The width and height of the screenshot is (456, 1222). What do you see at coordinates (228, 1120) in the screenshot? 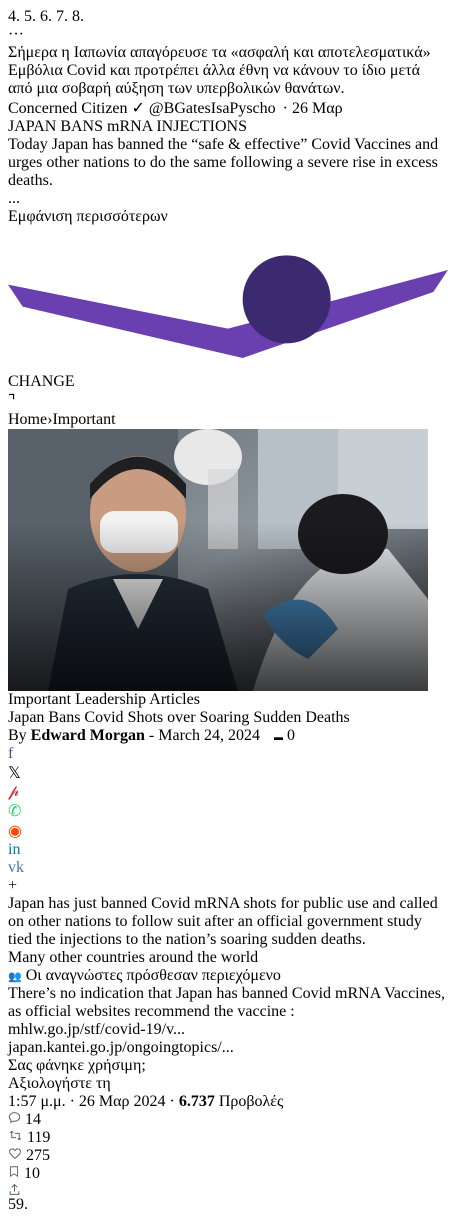
I see `reply-button: 14` at bounding box center [228, 1120].